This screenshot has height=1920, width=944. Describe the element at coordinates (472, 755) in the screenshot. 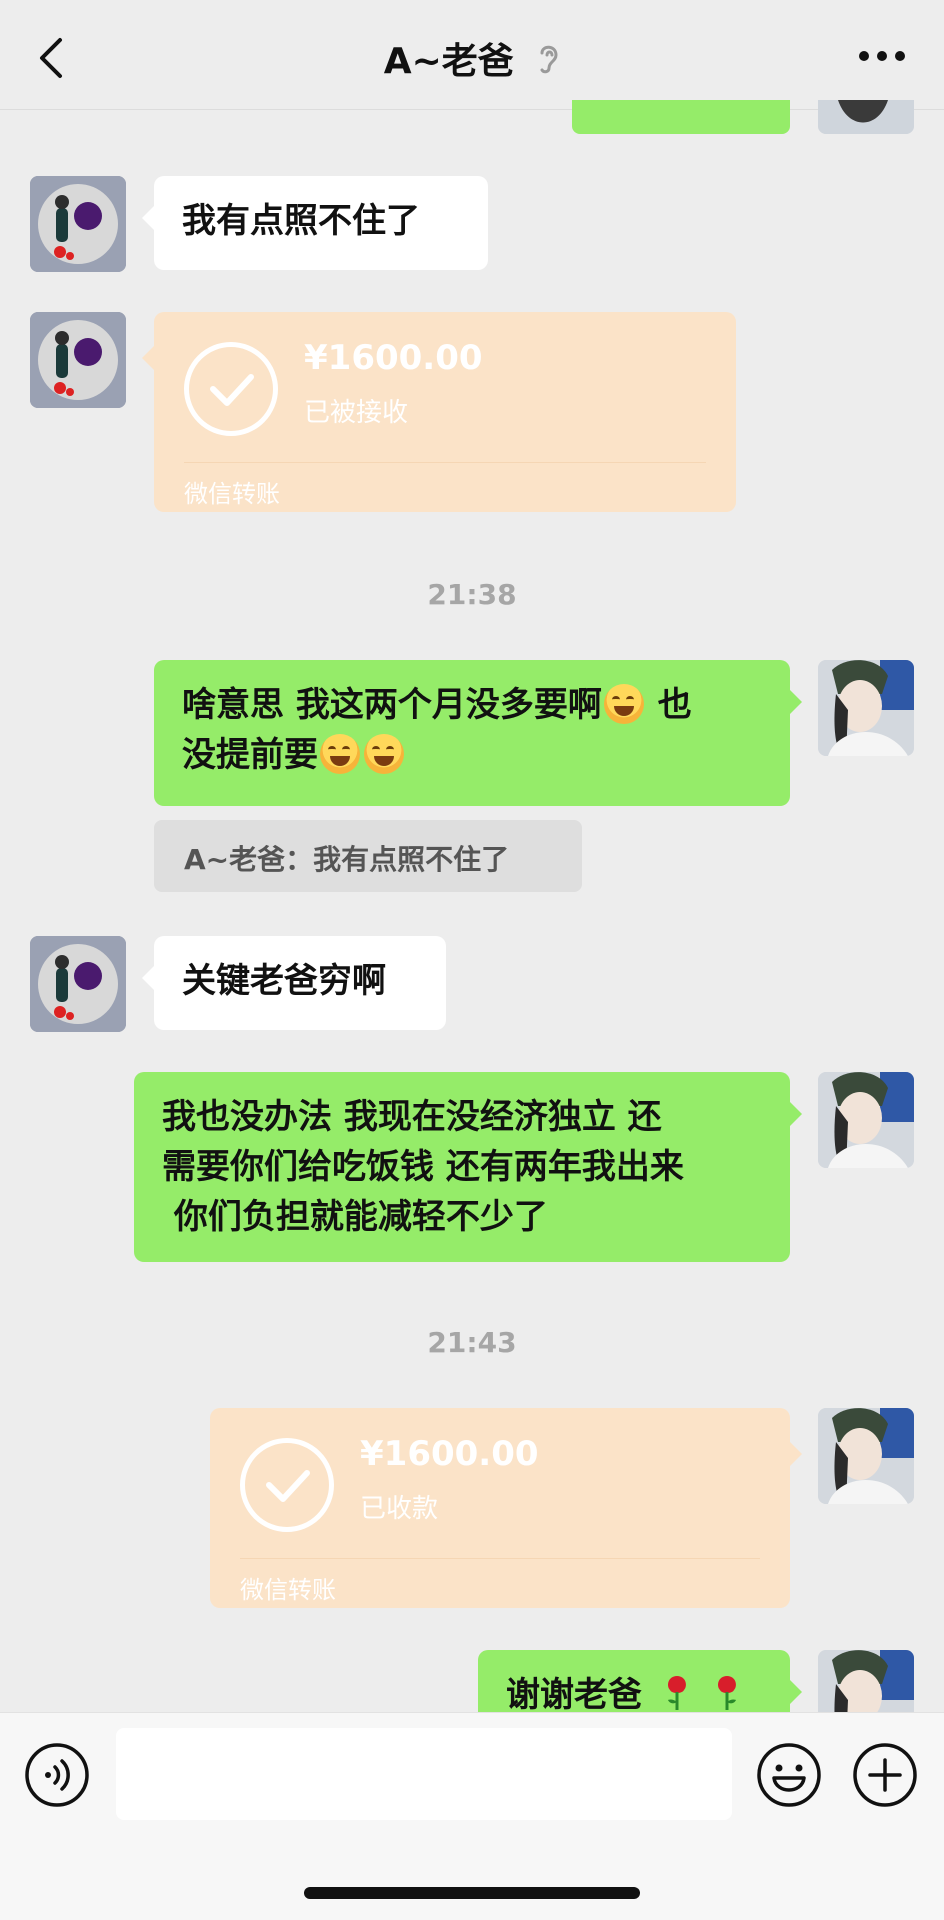

I see `message-line: 没提前要` at that location.